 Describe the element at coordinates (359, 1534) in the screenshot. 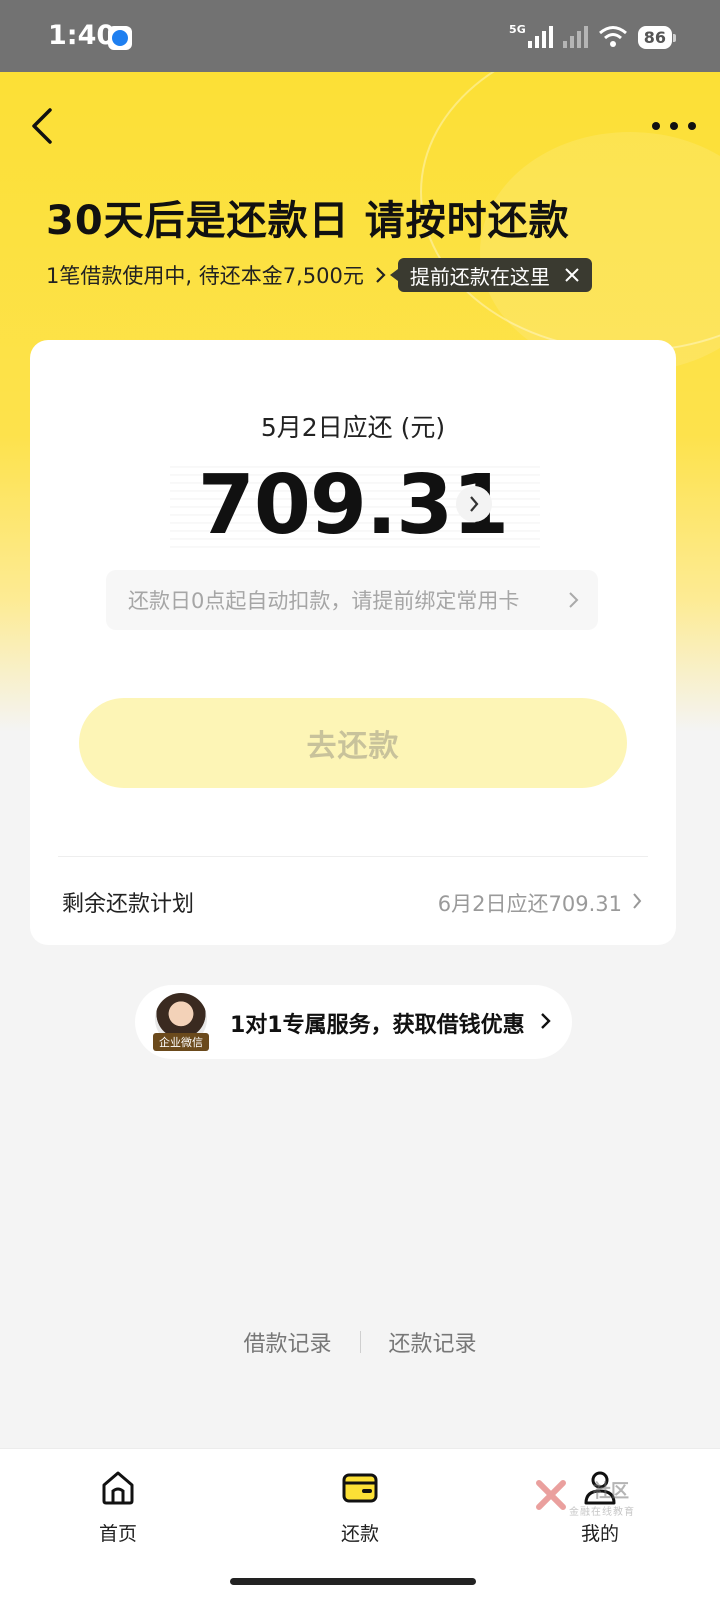

I see `nav-label: 还款` at that location.